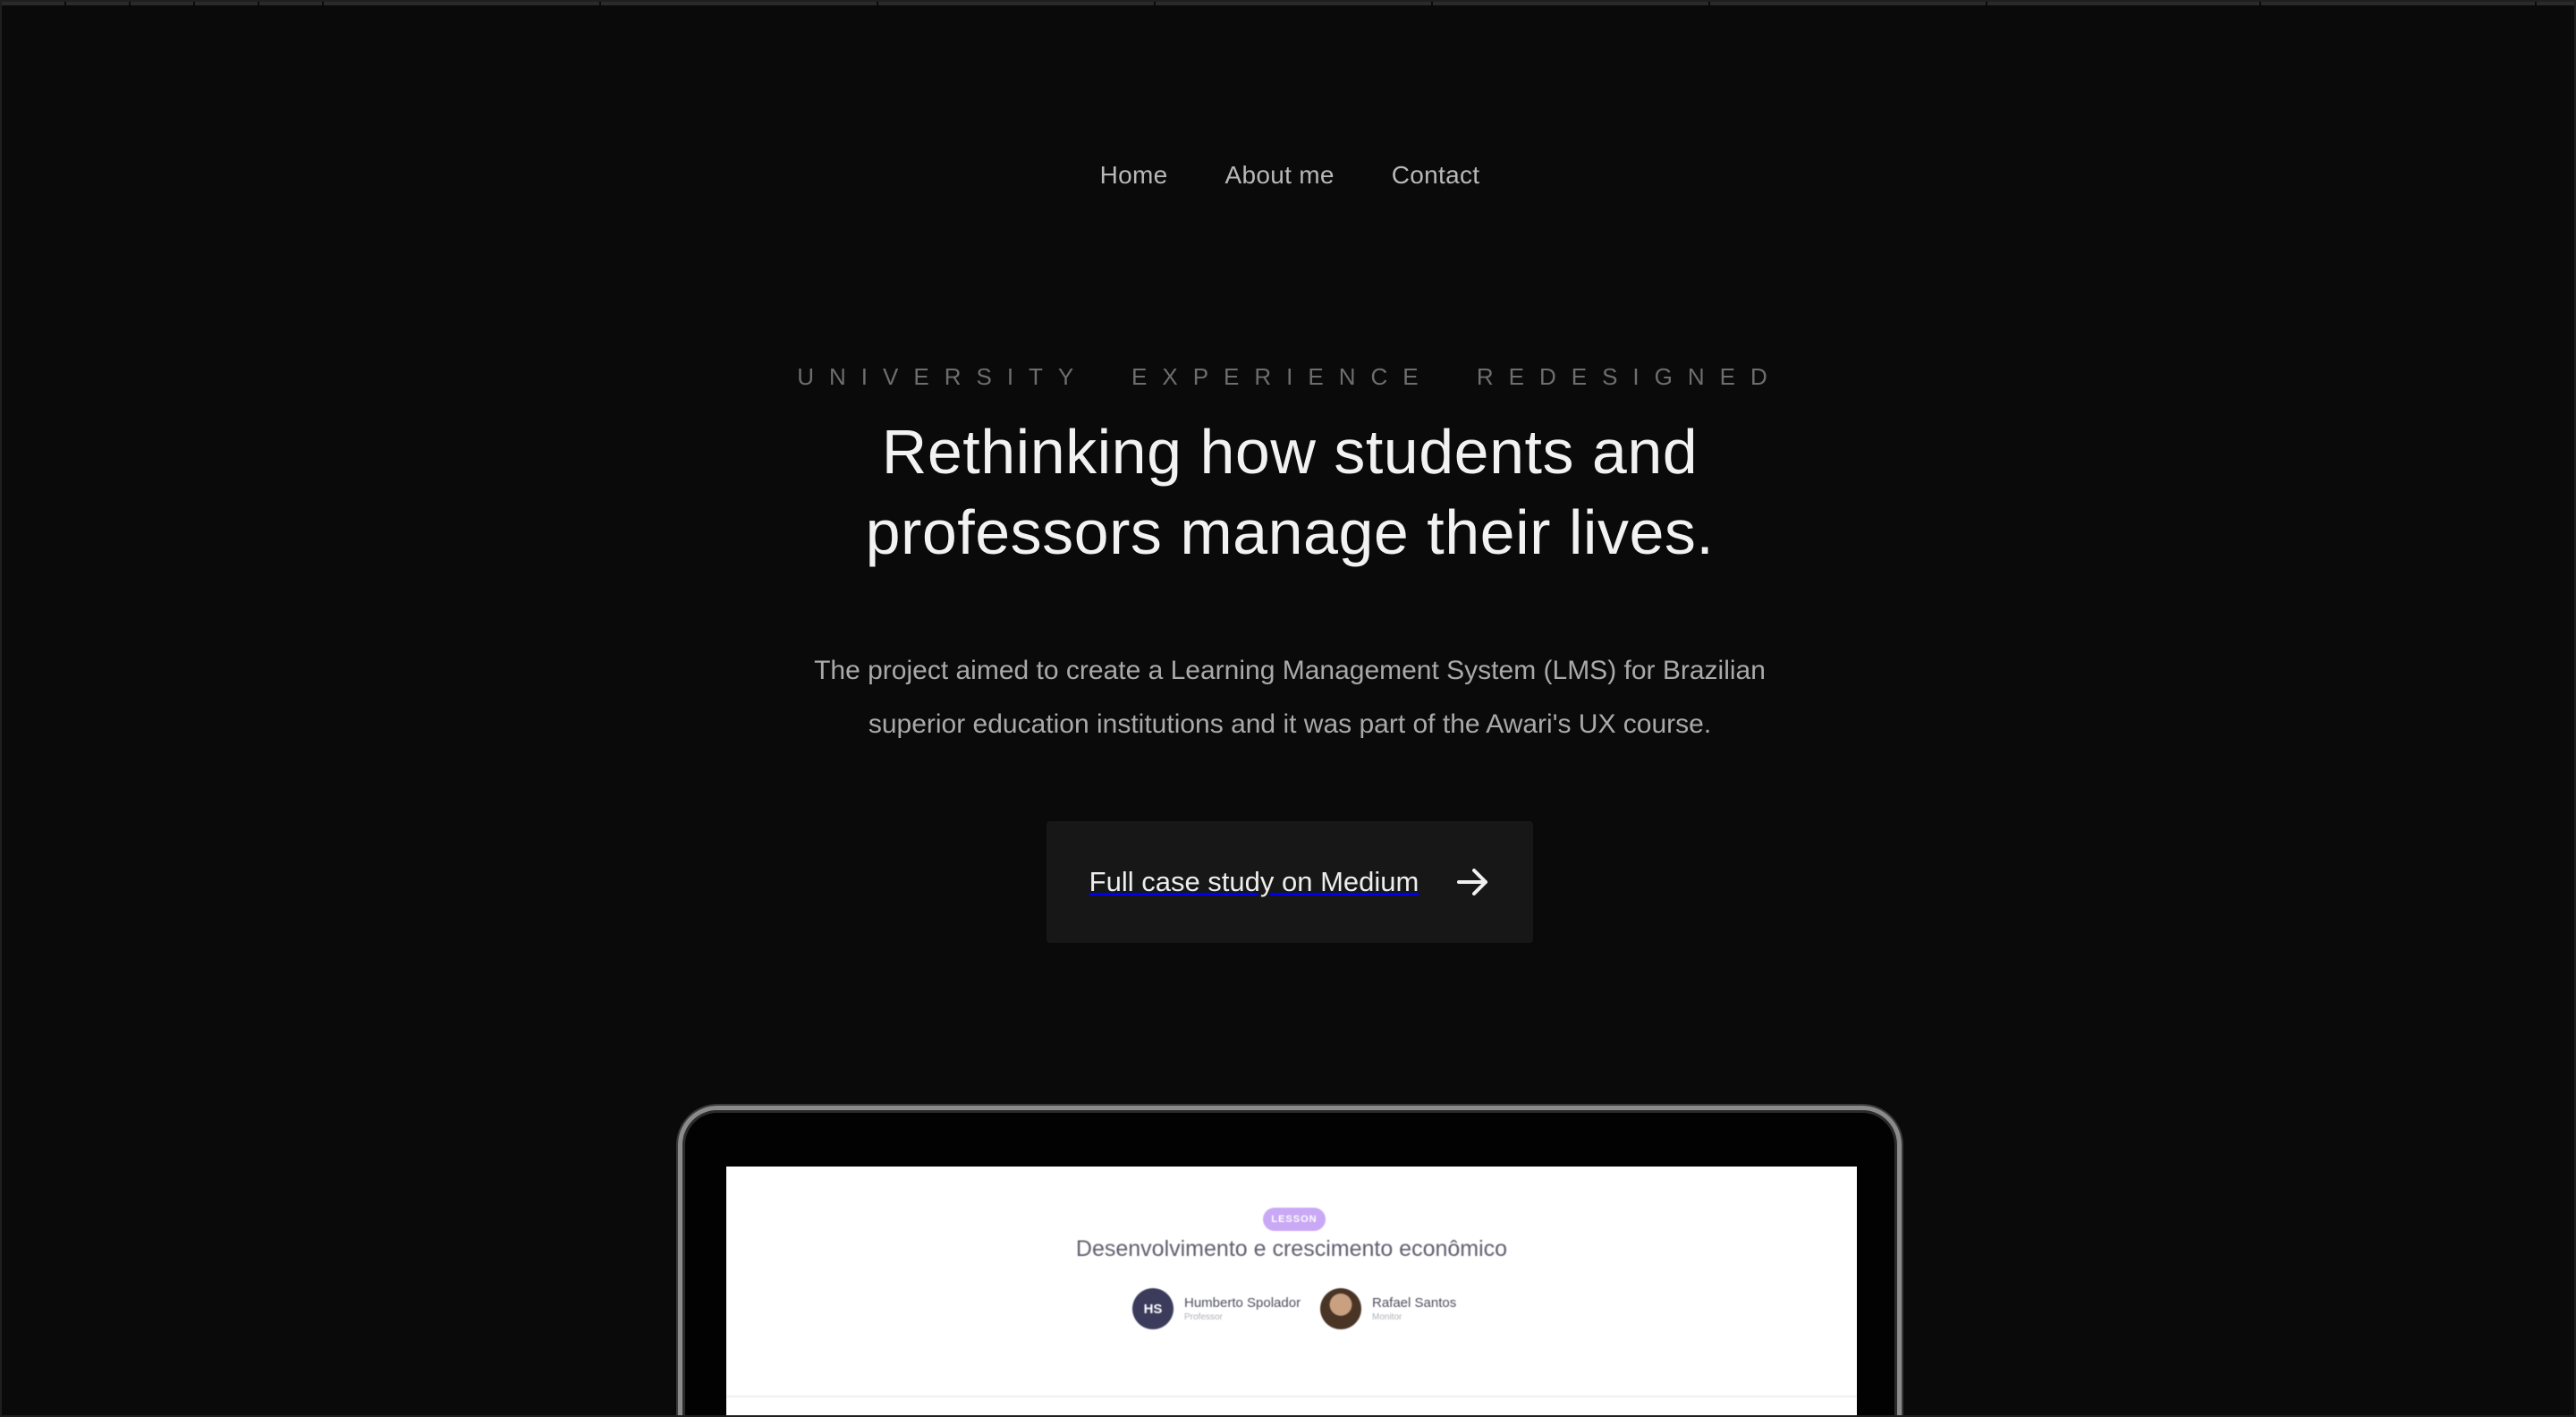 This screenshot has width=2576, height=1417. I want to click on medium-case-study-button: Full case study on Medium, so click(1289, 882).